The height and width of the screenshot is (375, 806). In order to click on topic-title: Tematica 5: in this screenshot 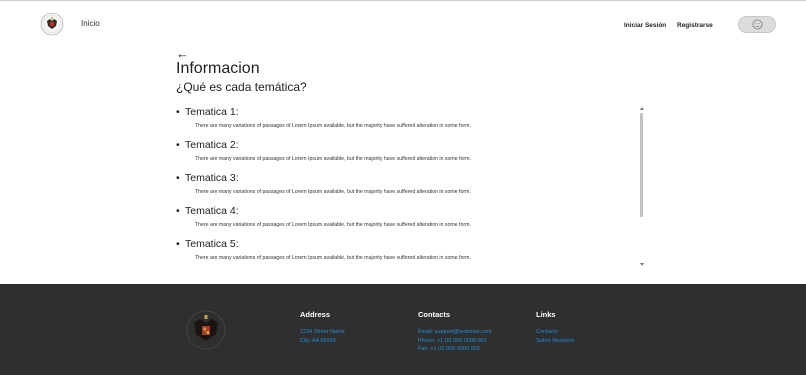, I will do `click(212, 244)`.